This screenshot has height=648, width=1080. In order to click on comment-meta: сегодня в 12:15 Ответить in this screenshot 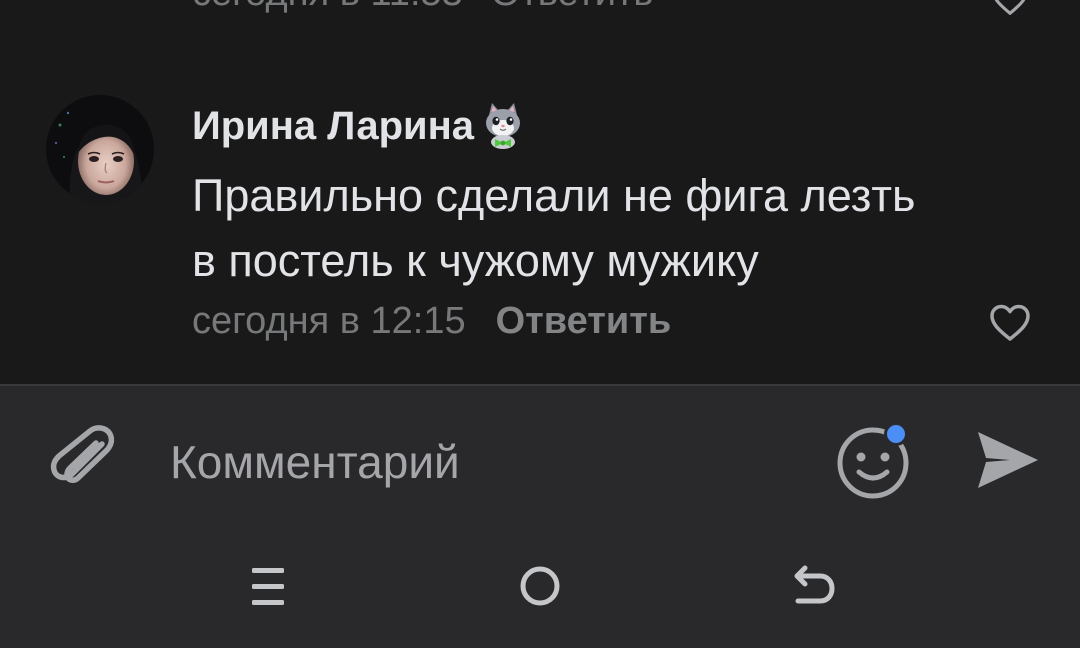, I will do `click(431, 321)`.